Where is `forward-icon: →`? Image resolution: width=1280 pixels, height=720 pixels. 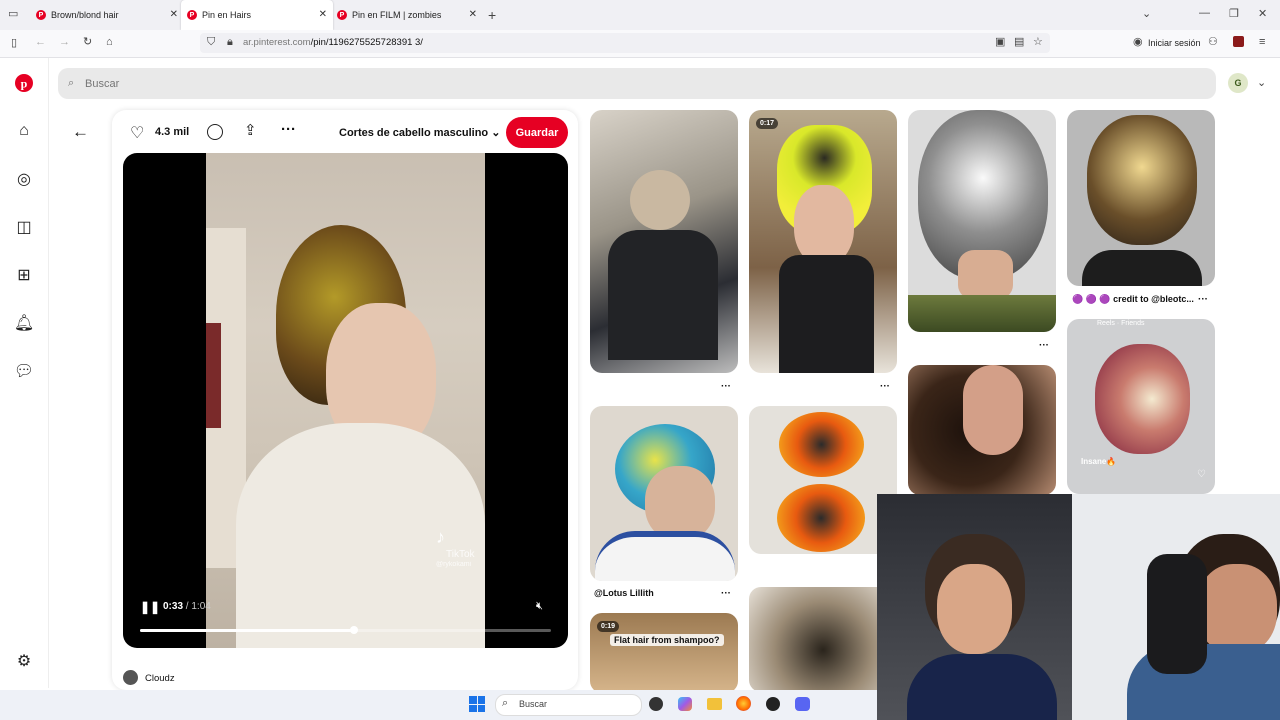
forward-icon: → is located at coordinates (64, 42).